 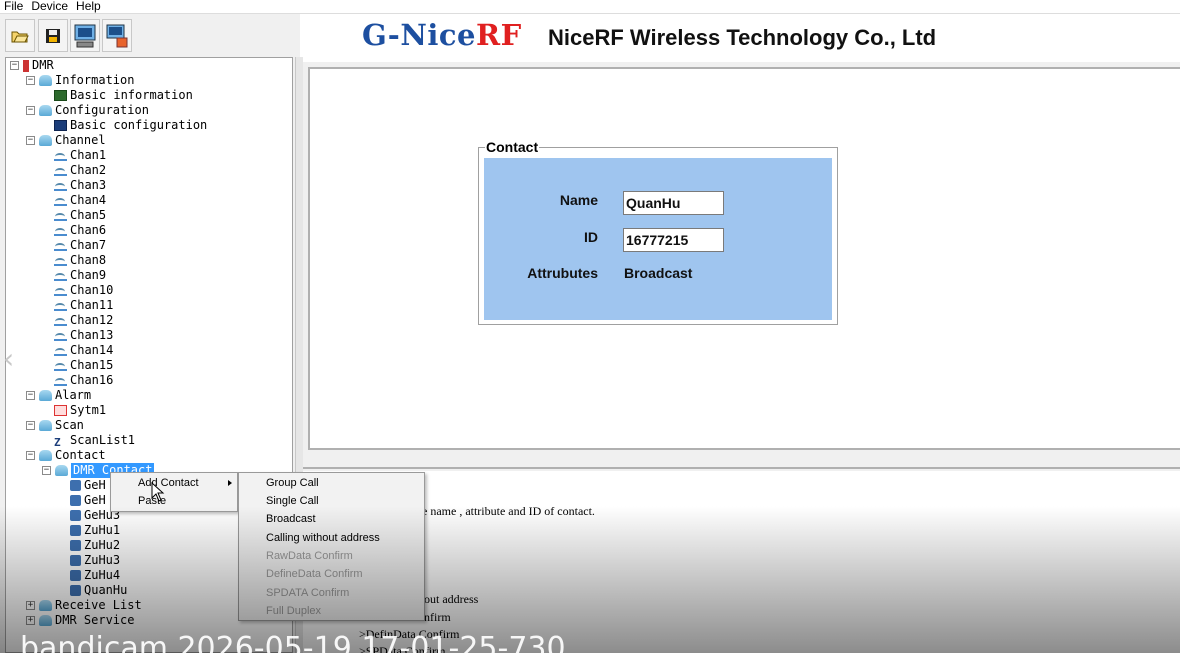 I want to click on tree-node-channel-item: Chan11, so click(x=83, y=305).